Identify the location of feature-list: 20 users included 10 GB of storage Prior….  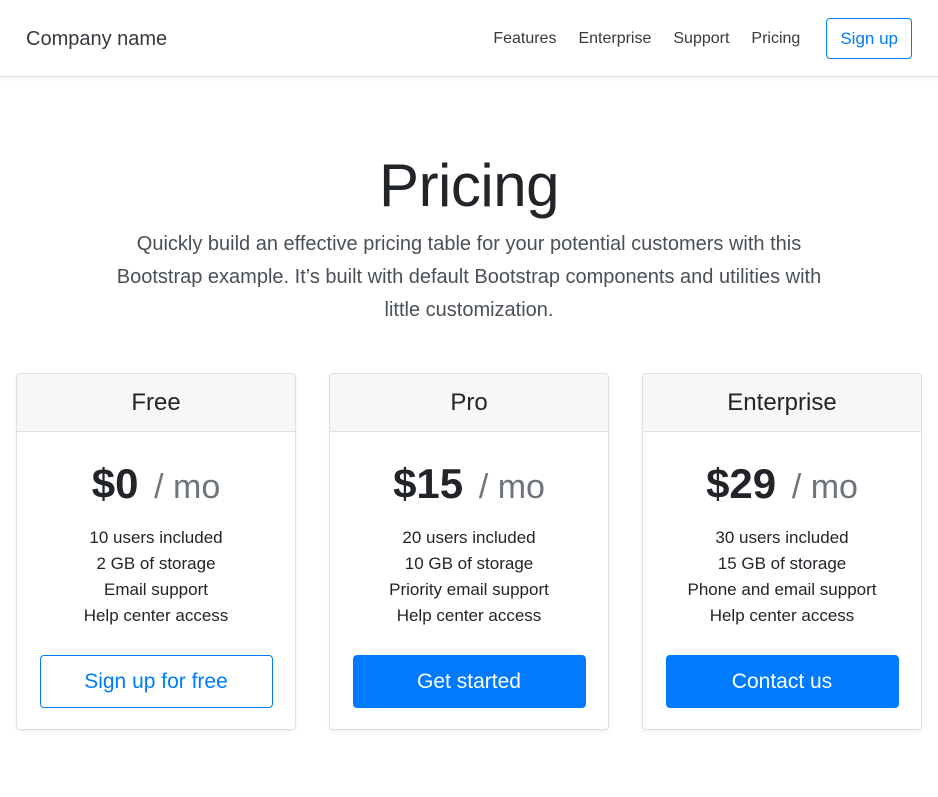
(469, 577).